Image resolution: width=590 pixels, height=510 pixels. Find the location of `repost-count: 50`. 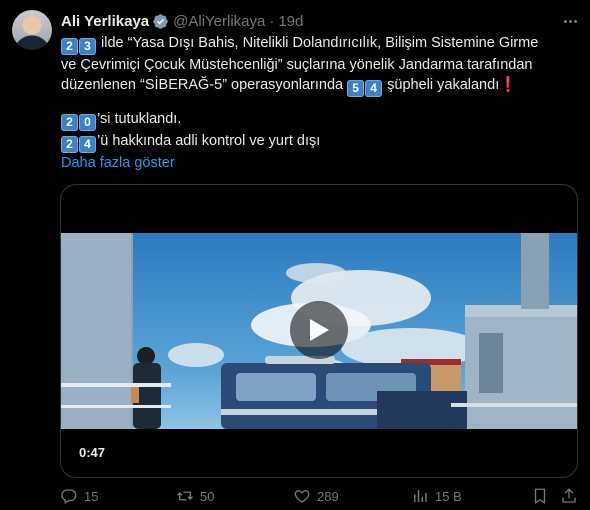

repost-count: 50 is located at coordinates (207, 496).